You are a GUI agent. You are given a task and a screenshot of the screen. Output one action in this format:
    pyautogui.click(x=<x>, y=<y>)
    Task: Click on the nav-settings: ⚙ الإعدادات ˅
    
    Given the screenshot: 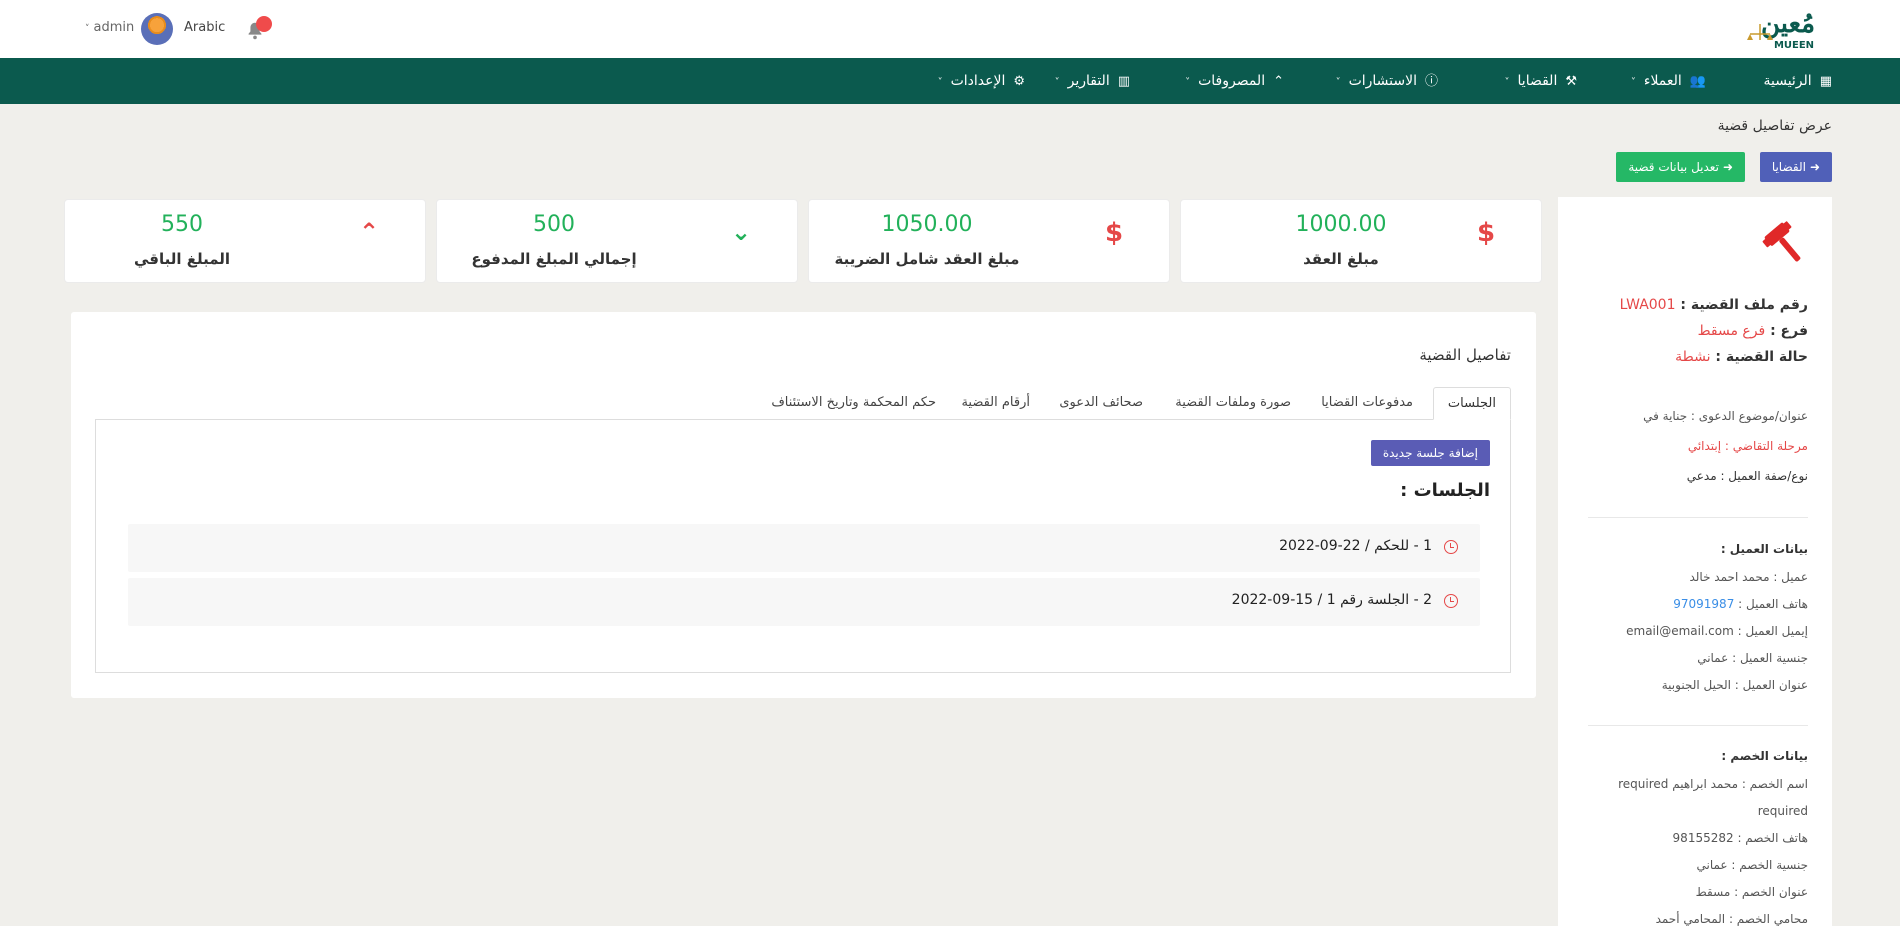 What is the action you would take?
    pyautogui.click(x=981, y=81)
    